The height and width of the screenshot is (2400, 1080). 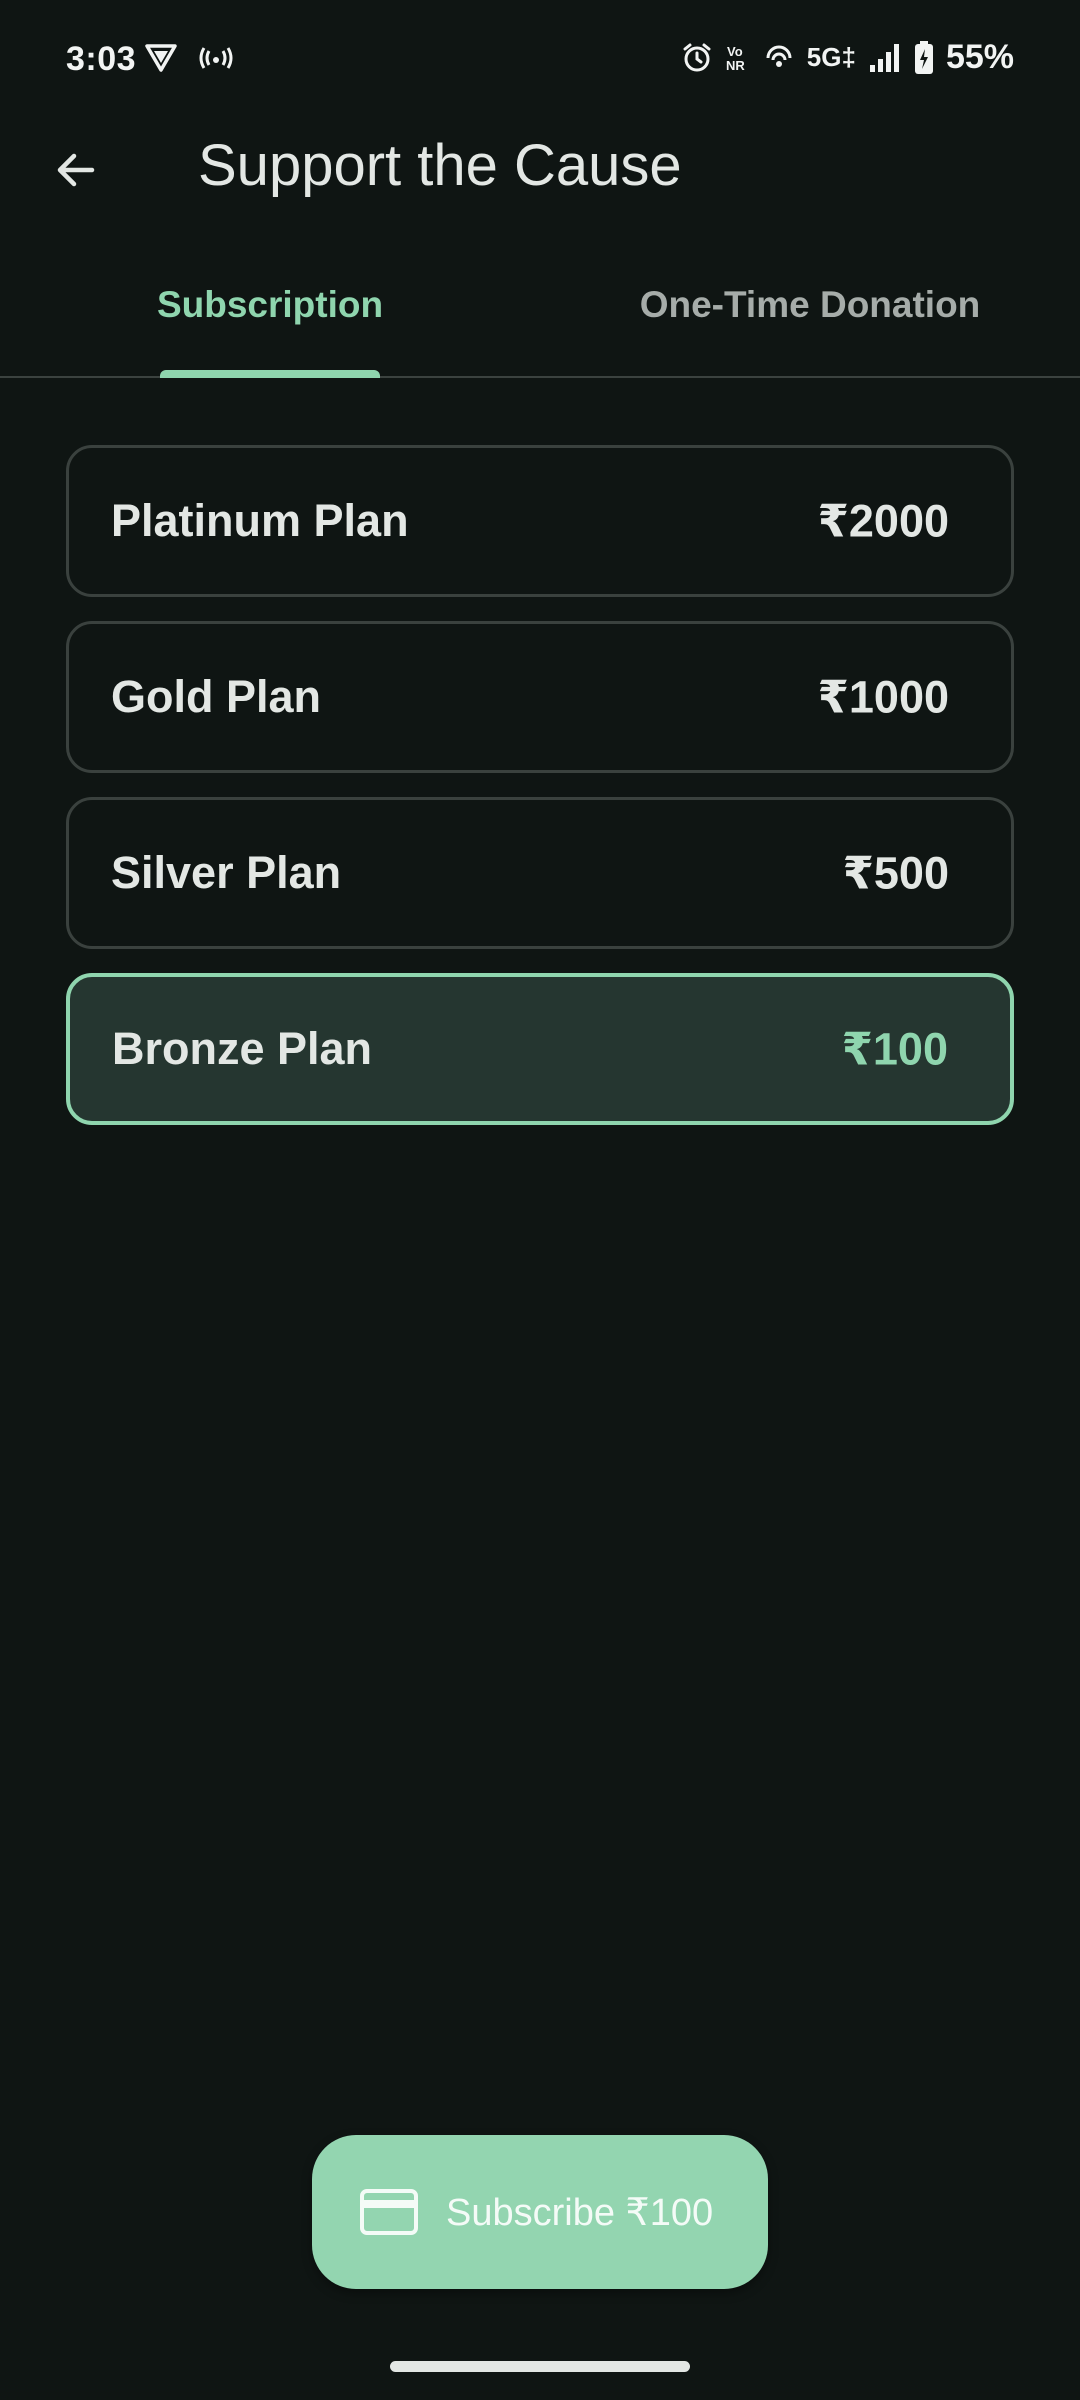 I want to click on tab-subscription: Subscription, so click(x=270, y=318).